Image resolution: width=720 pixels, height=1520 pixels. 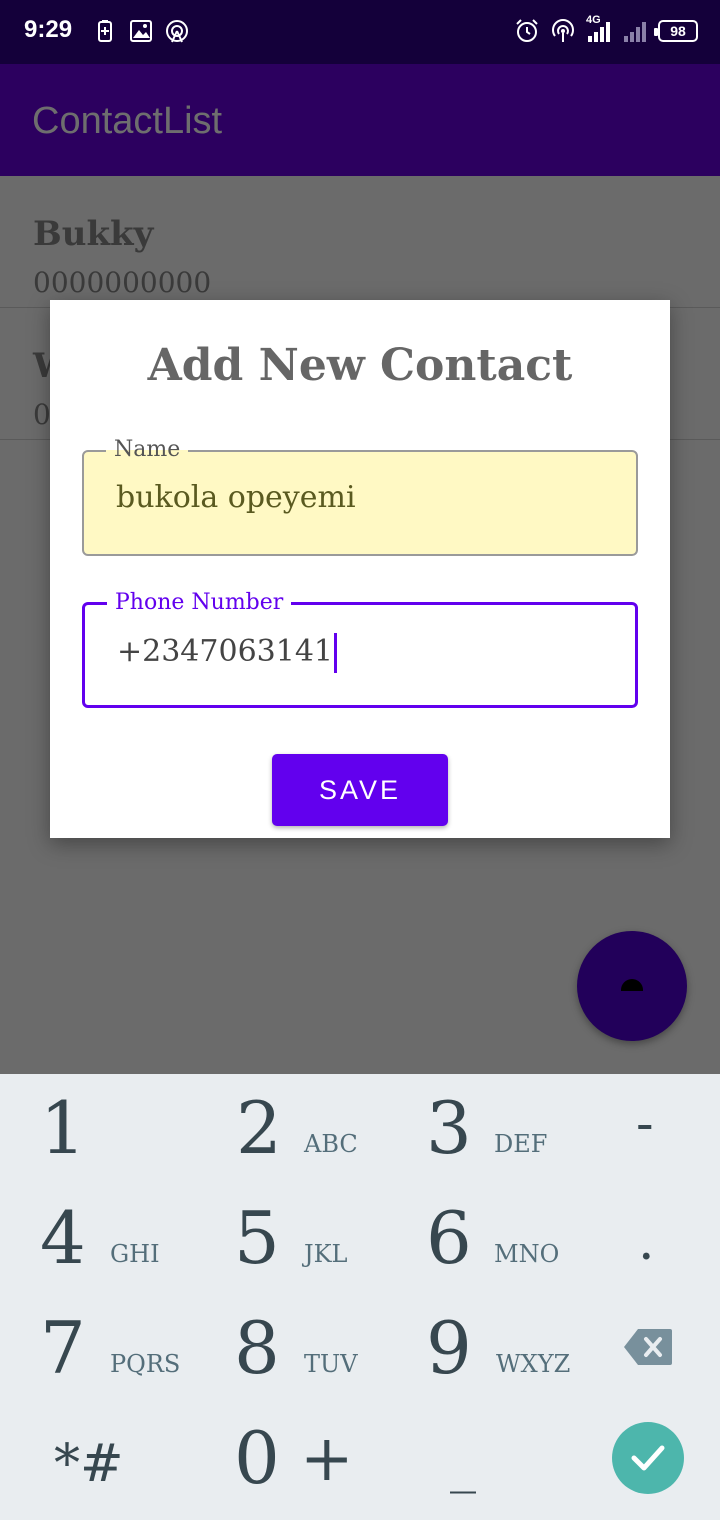 What do you see at coordinates (127, 121) in the screenshot?
I see `app-title: ContactList` at bounding box center [127, 121].